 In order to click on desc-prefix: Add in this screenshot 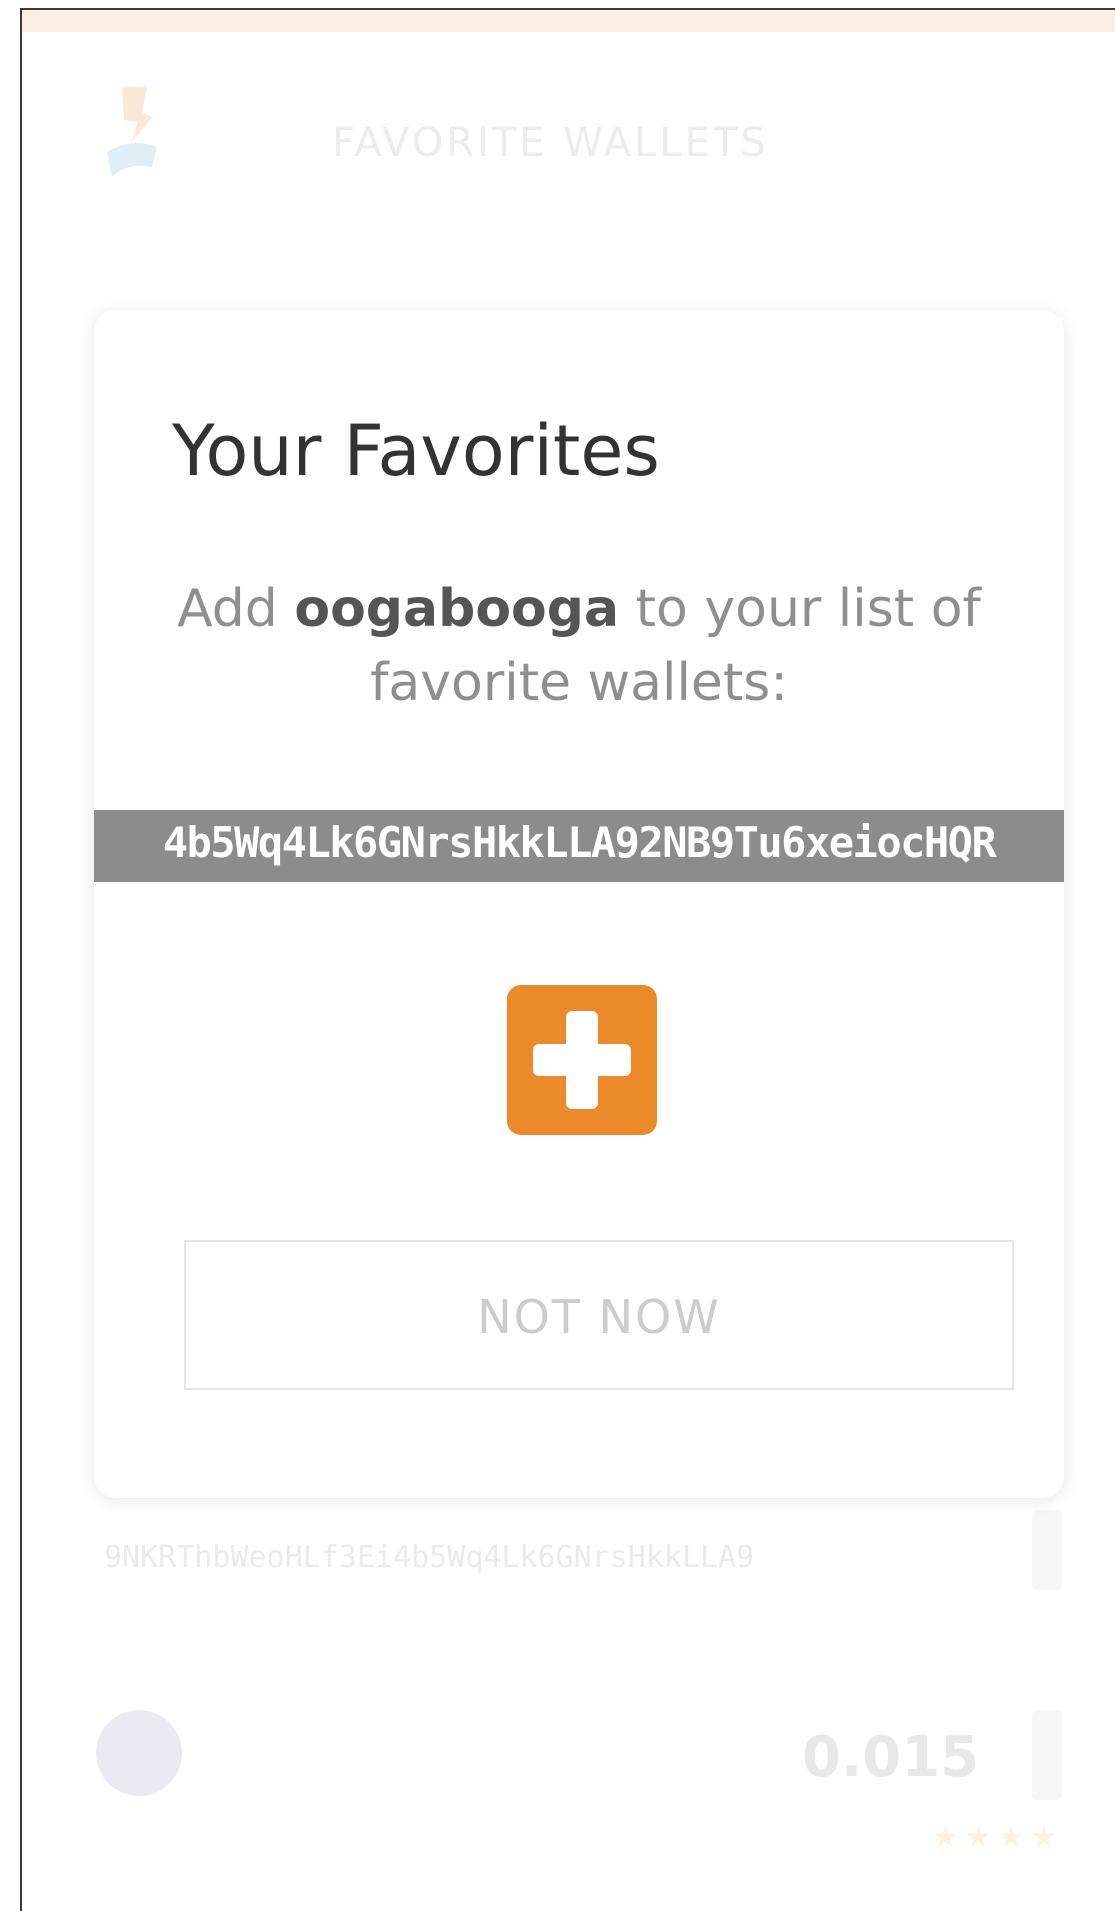, I will do `click(236, 609)`.